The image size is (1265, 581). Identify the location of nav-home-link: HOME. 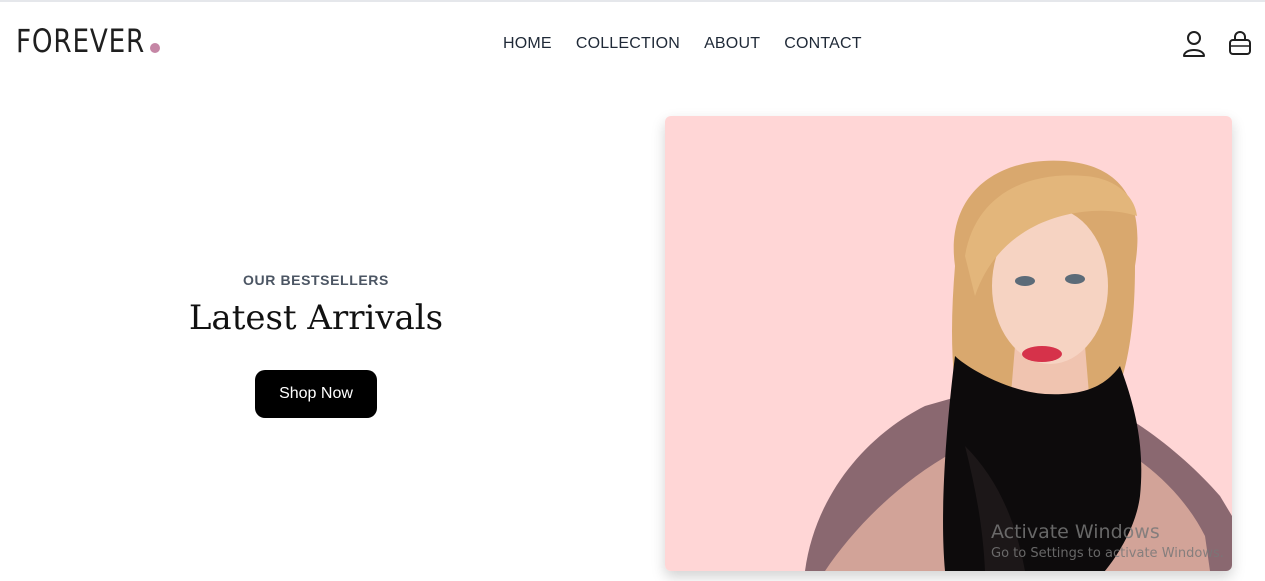
(527, 44).